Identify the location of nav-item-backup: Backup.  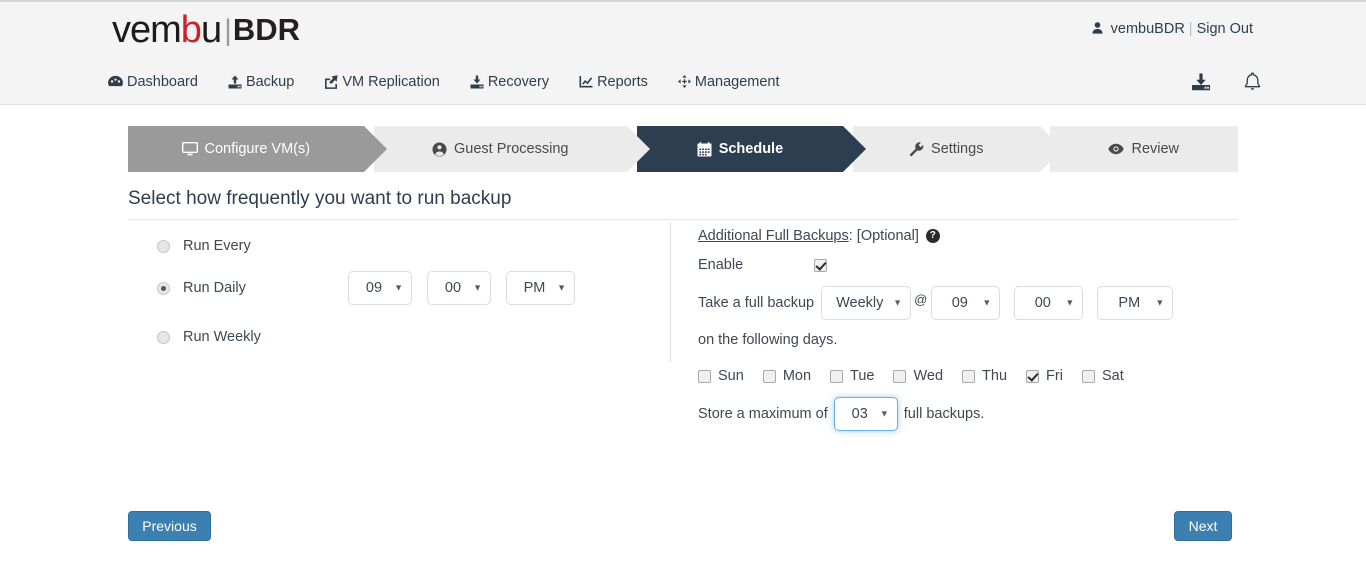
(261, 82).